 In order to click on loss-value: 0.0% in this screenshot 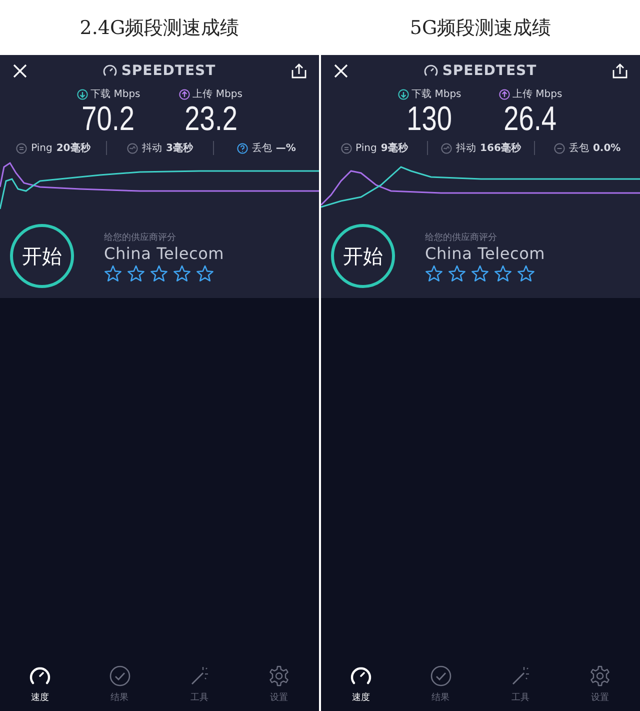, I will do `click(606, 148)`.